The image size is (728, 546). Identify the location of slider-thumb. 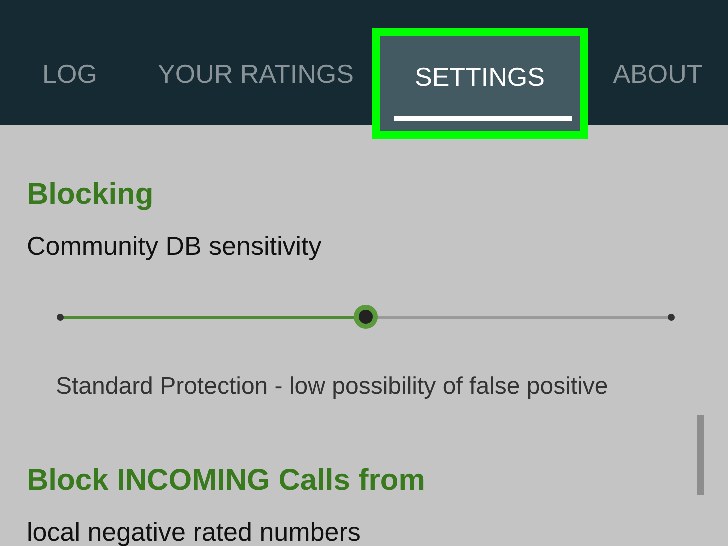
(366, 316).